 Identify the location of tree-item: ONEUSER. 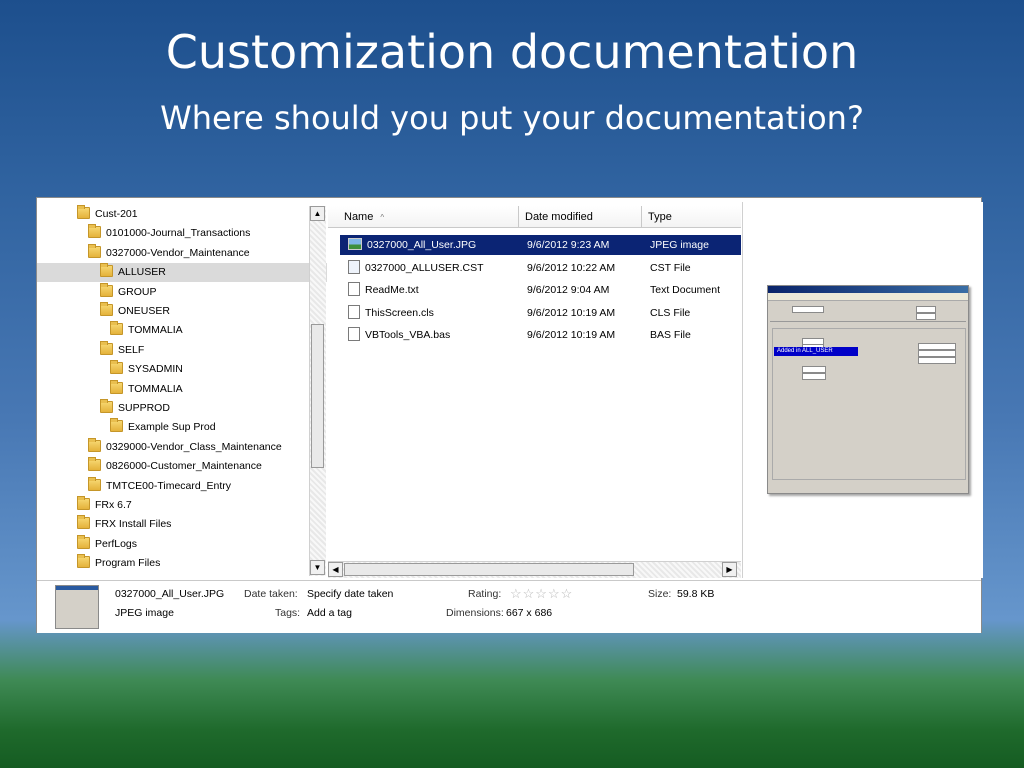
(135, 311).